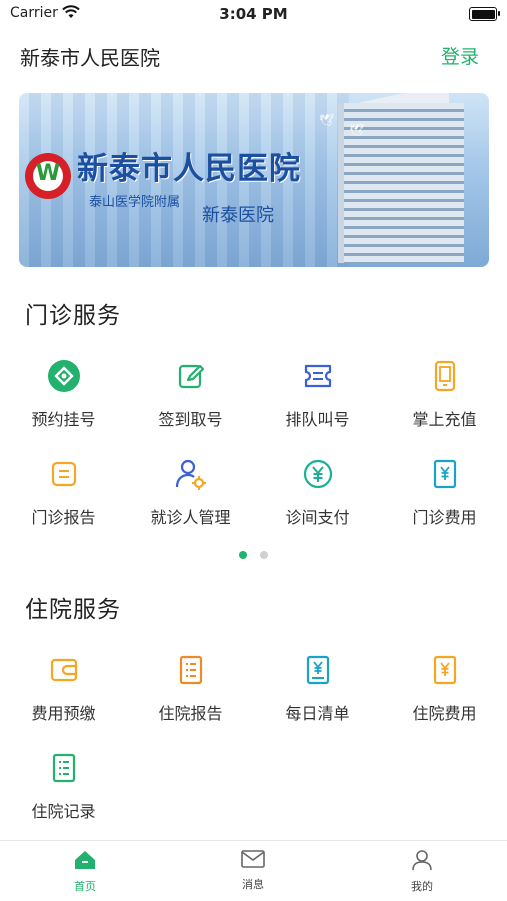 The width and height of the screenshot is (507, 901). What do you see at coordinates (64, 670) in the screenshot?
I see `wallet-icon` at bounding box center [64, 670].